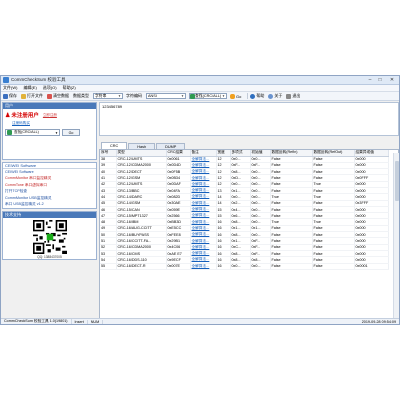 Image resolution: width=400 pixels, height=400 pixels. Describe the element at coordinates (142, 146) in the screenshot. I see `tab-hash: Hash` at that location.